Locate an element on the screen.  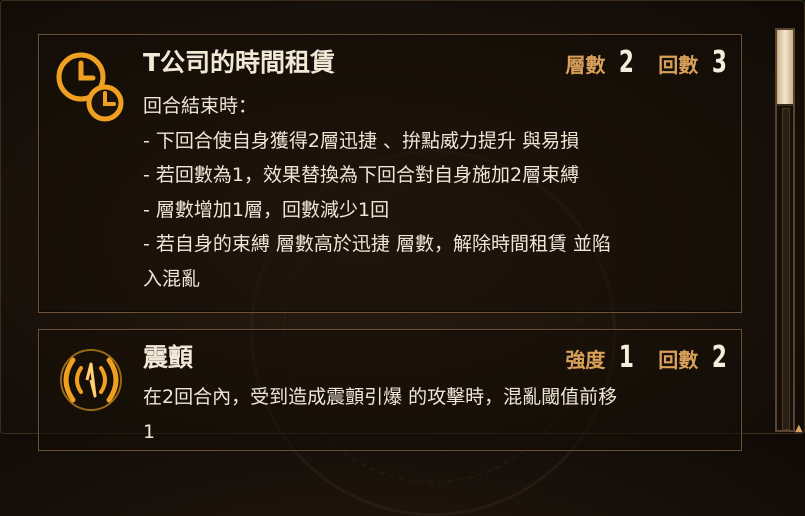
potency-value: 1 is located at coordinates (627, 357).